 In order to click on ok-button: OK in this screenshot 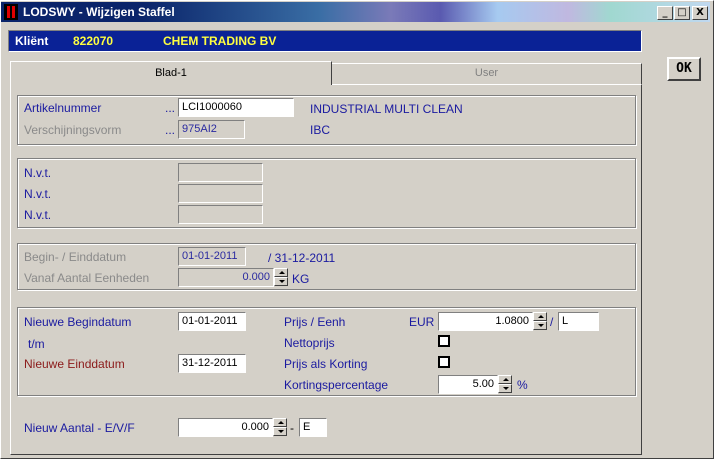, I will do `click(684, 69)`.